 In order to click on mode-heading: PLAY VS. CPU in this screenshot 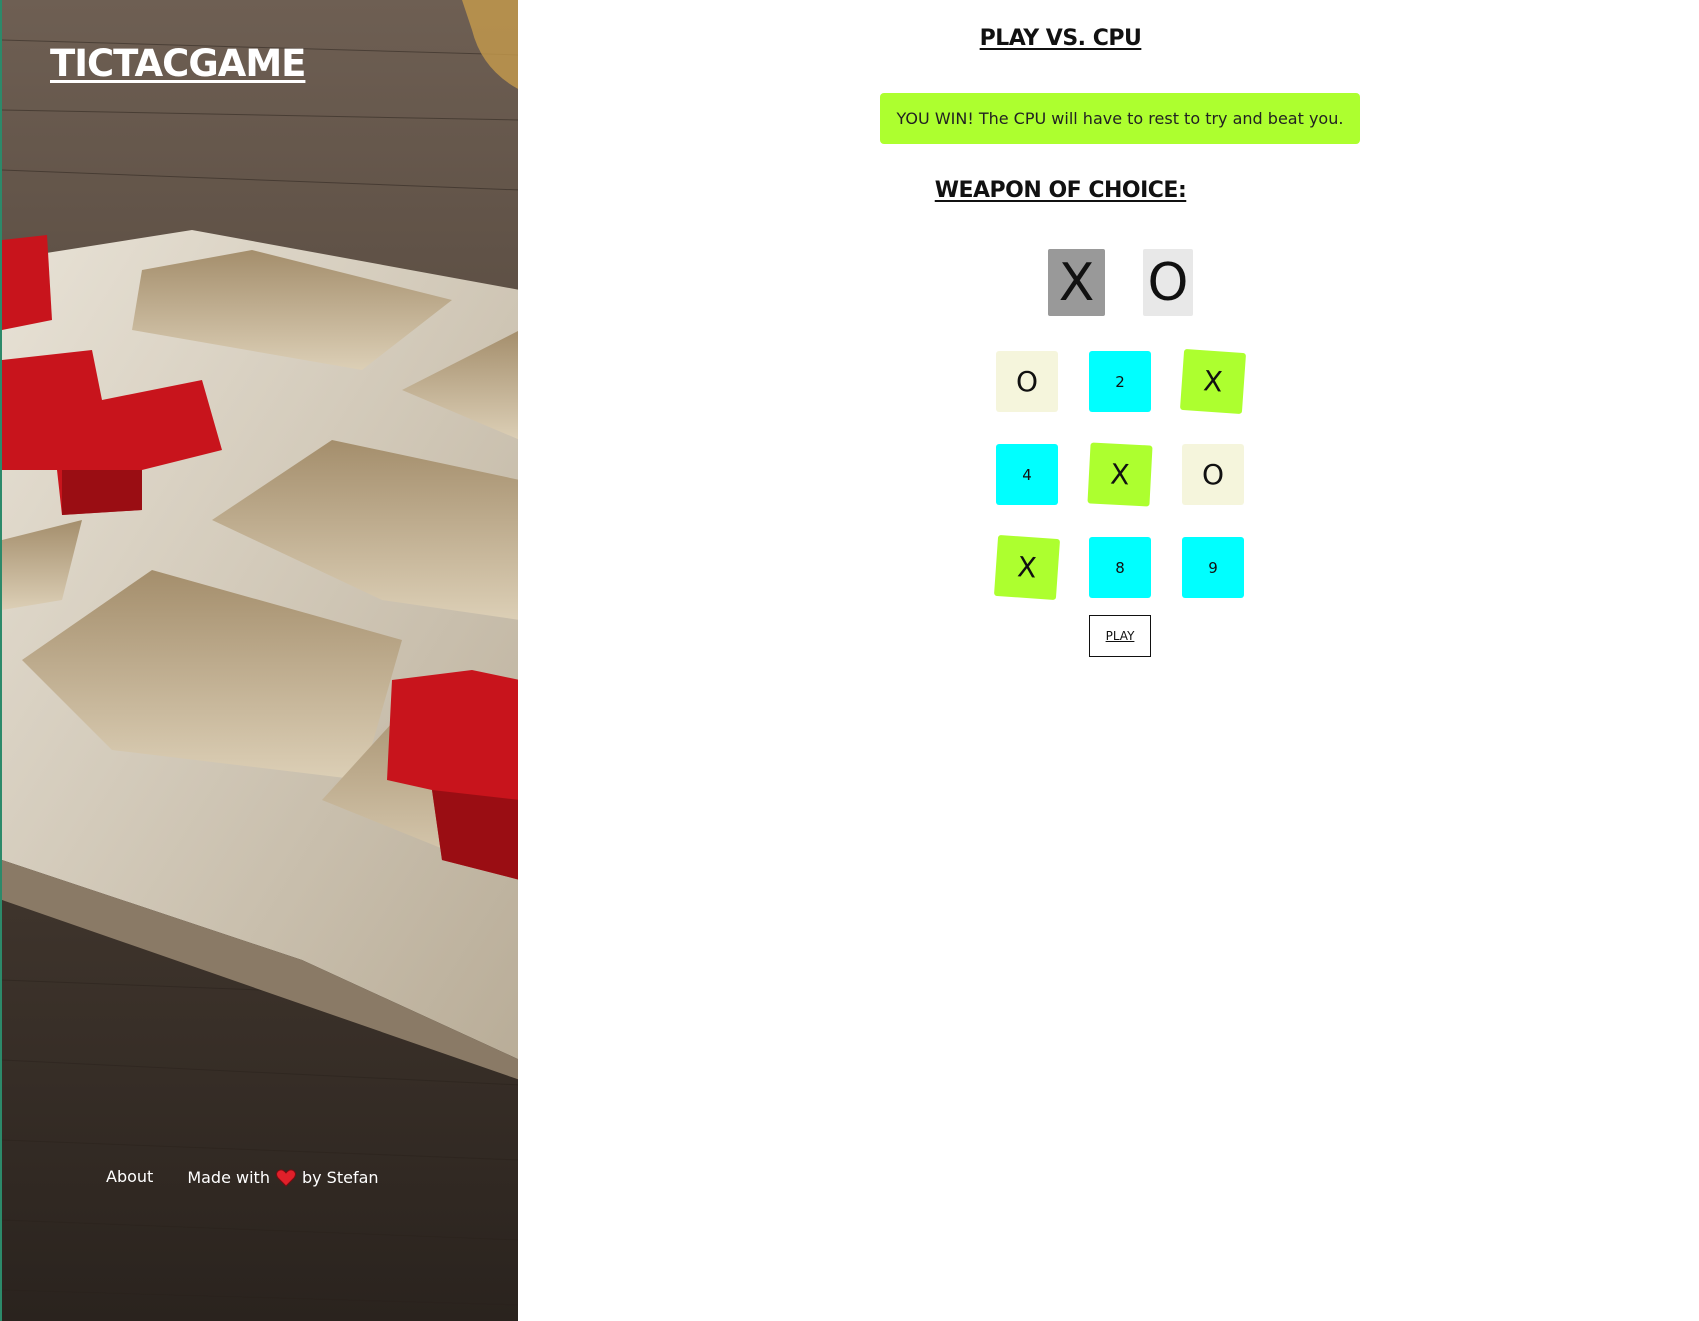, I will do `click(1060, 38)`.